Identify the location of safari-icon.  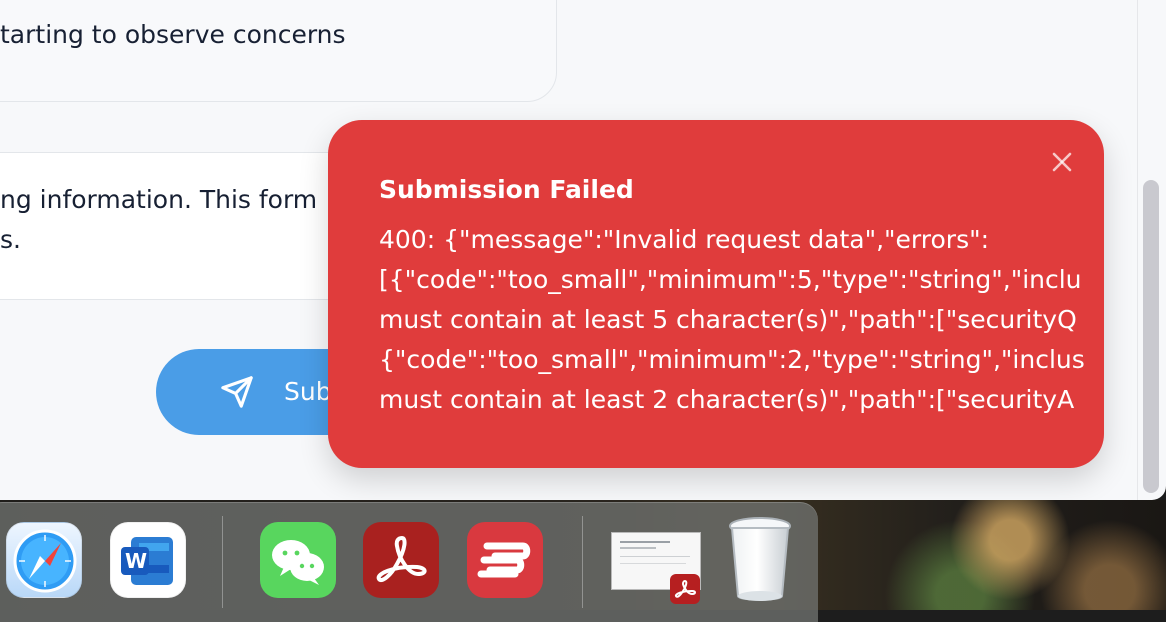
(44, 560).